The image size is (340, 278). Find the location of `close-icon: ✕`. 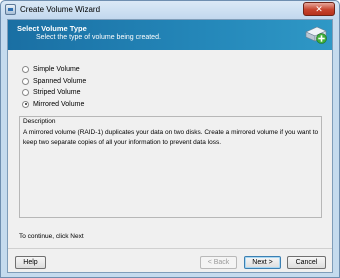

close-icon: ✕ is located at coordinates (319, 8).